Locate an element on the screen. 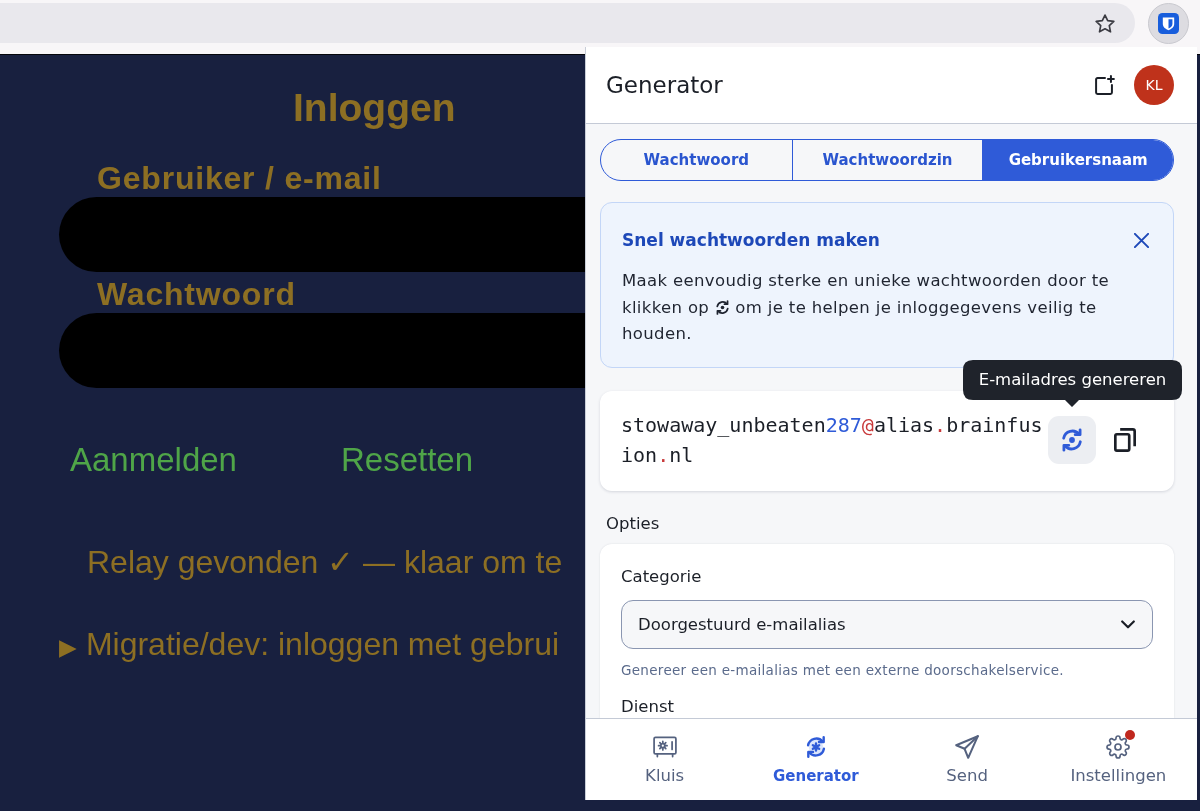  star-icon is located at coordinates (1105, 23).